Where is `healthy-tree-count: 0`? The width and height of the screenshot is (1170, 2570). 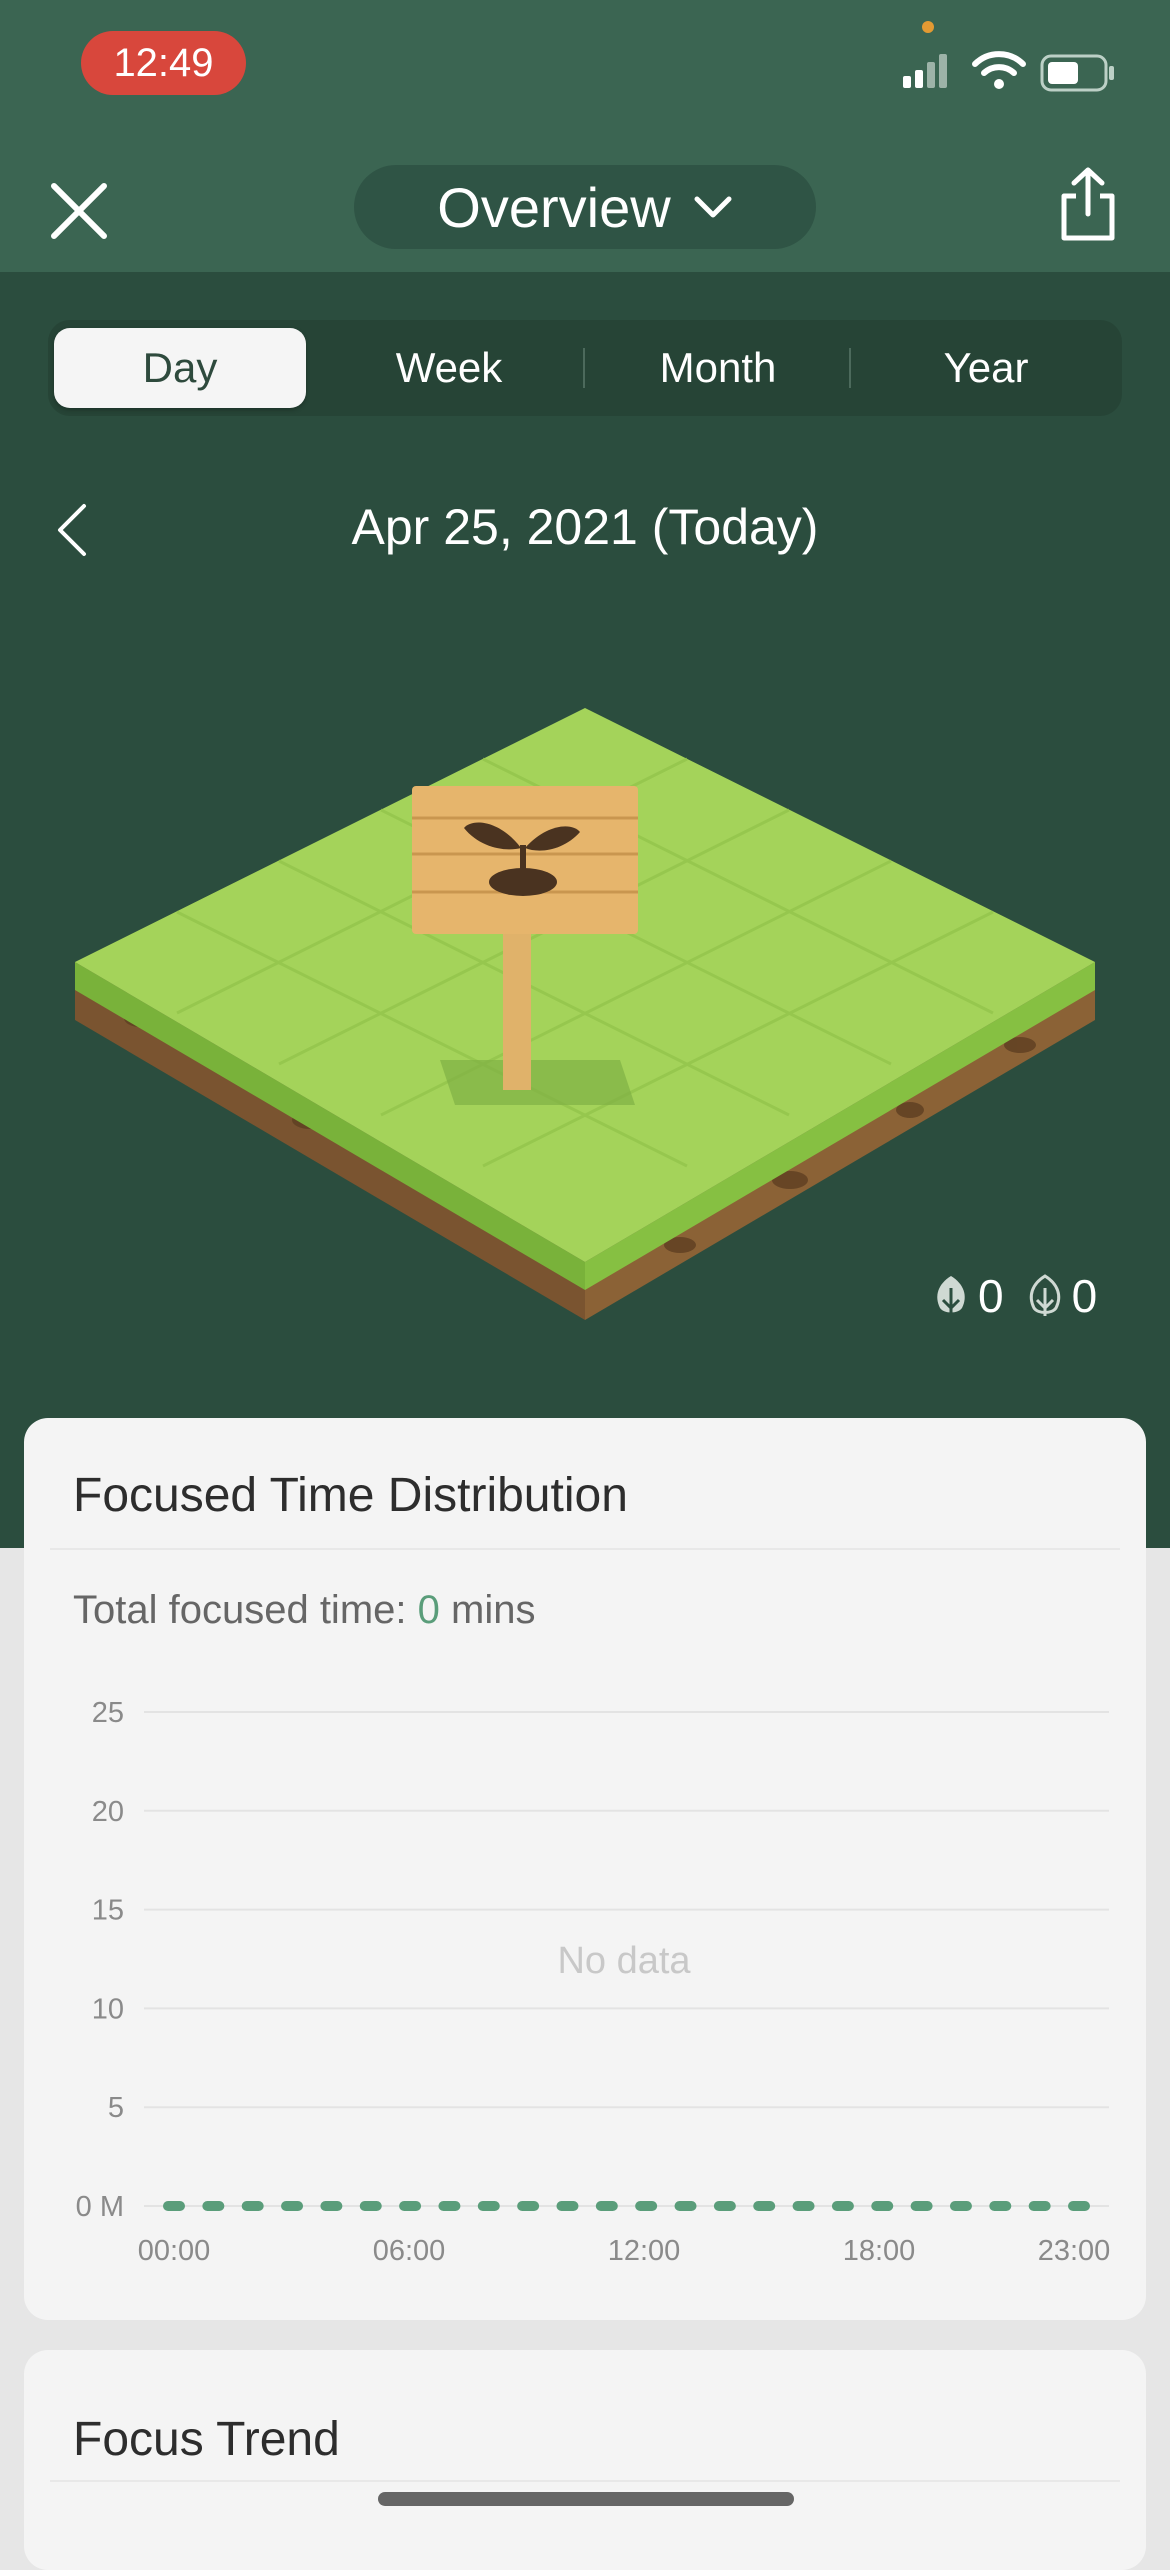
healthy-tree-count: 0 is located at coordinates (968, 1296).